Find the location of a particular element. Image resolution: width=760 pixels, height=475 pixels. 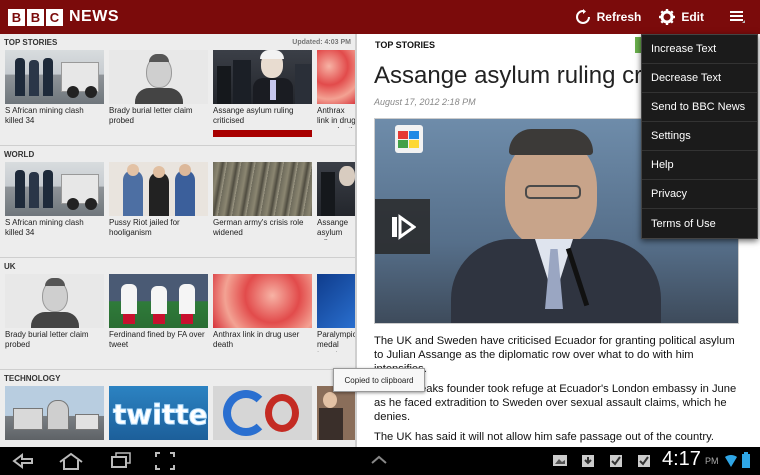

overflow-menu-button is located at coordinates (737, 17).